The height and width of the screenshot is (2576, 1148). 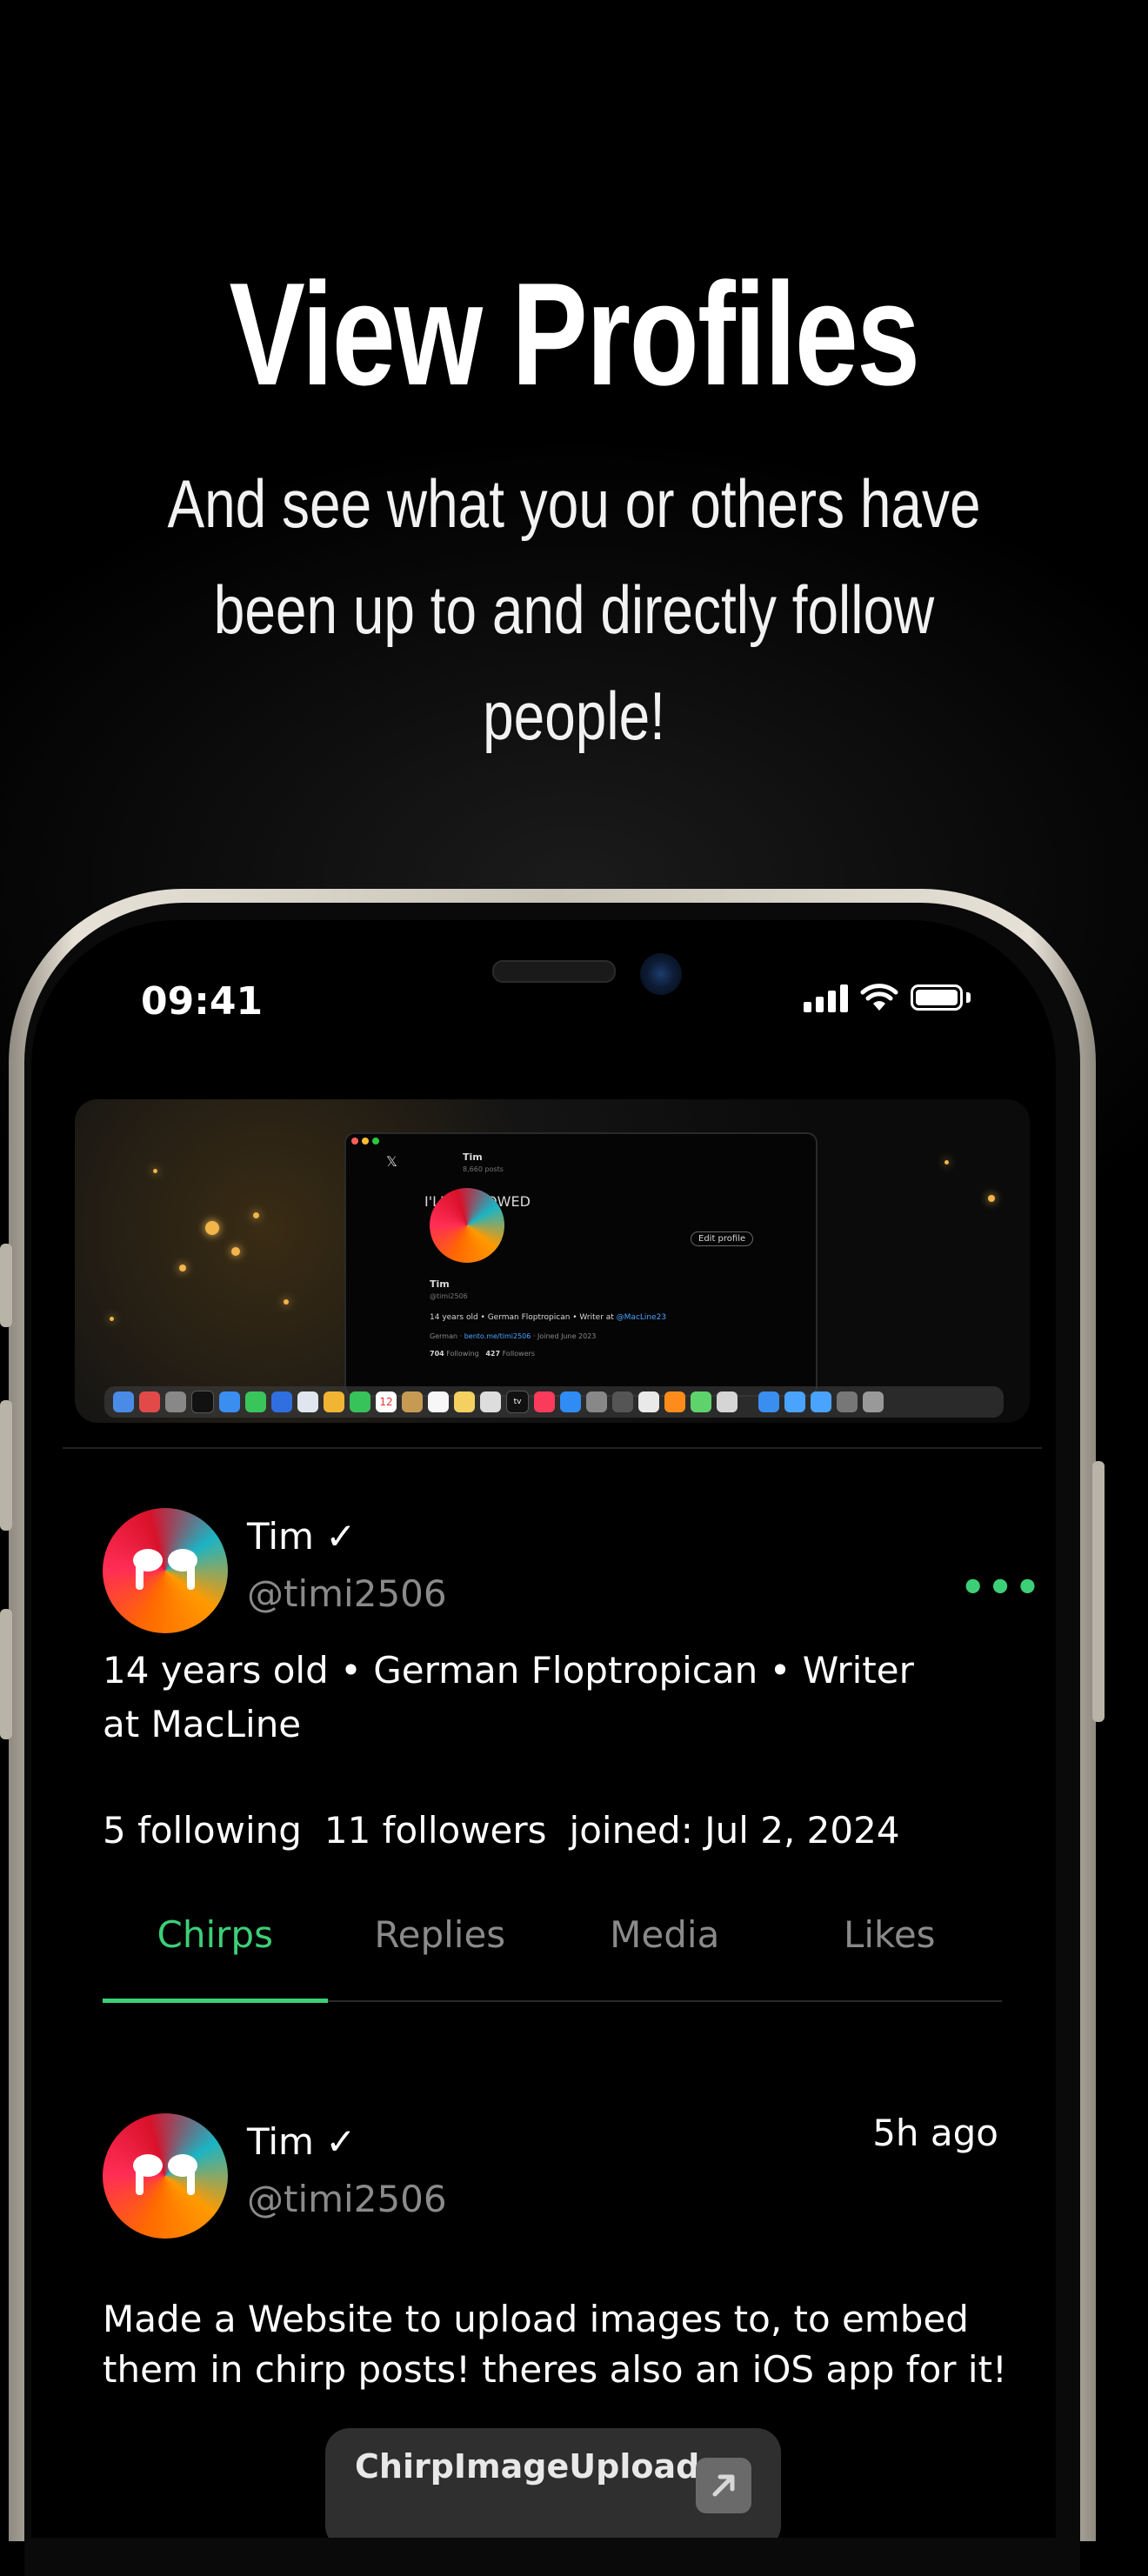 What do you see at coordinates (483, 1354) in the screenshot?
I see `banner-mini-stats: 704 Following 427 Followers` at bounding box center [483, 1354].